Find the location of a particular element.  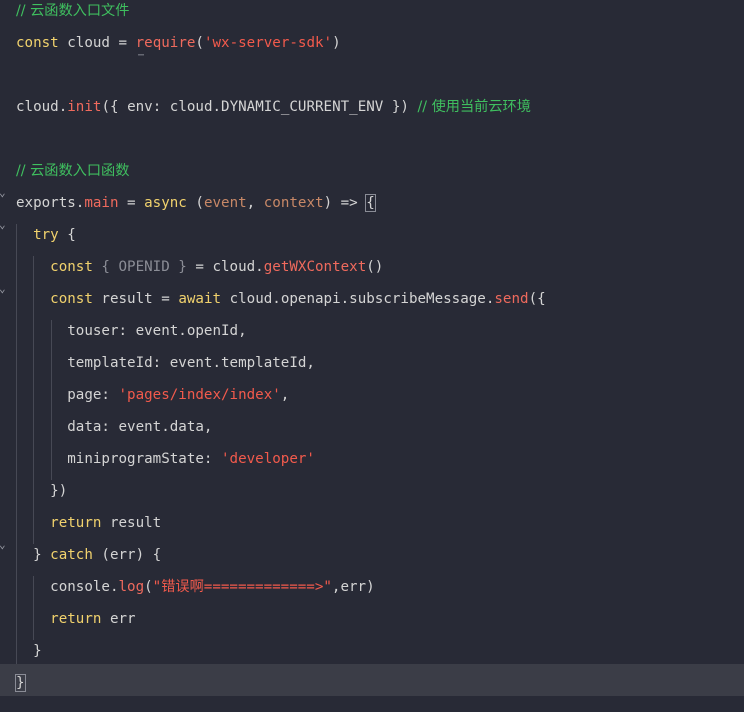

code-token: . is located at coordinates (63, 107).